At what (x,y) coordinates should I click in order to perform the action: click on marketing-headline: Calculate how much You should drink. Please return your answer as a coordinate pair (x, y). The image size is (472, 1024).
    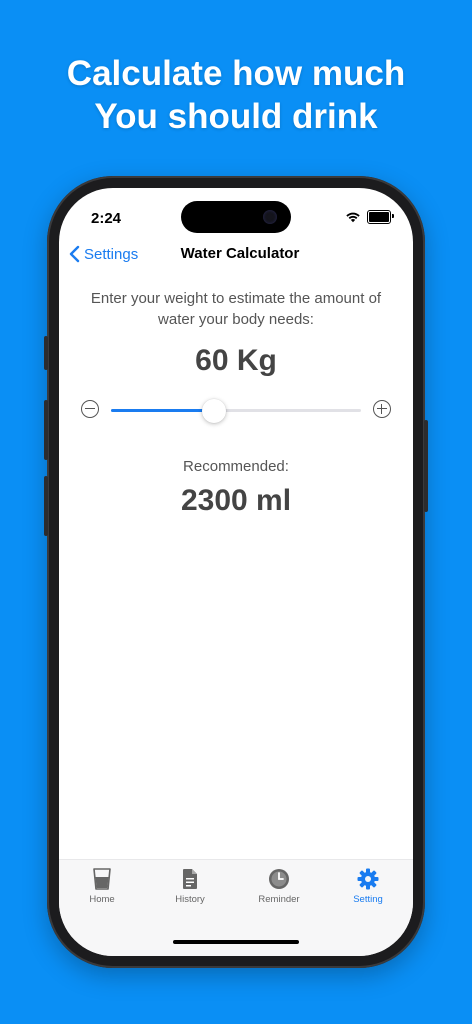
    Looking at the image, I should click on (236, 95).